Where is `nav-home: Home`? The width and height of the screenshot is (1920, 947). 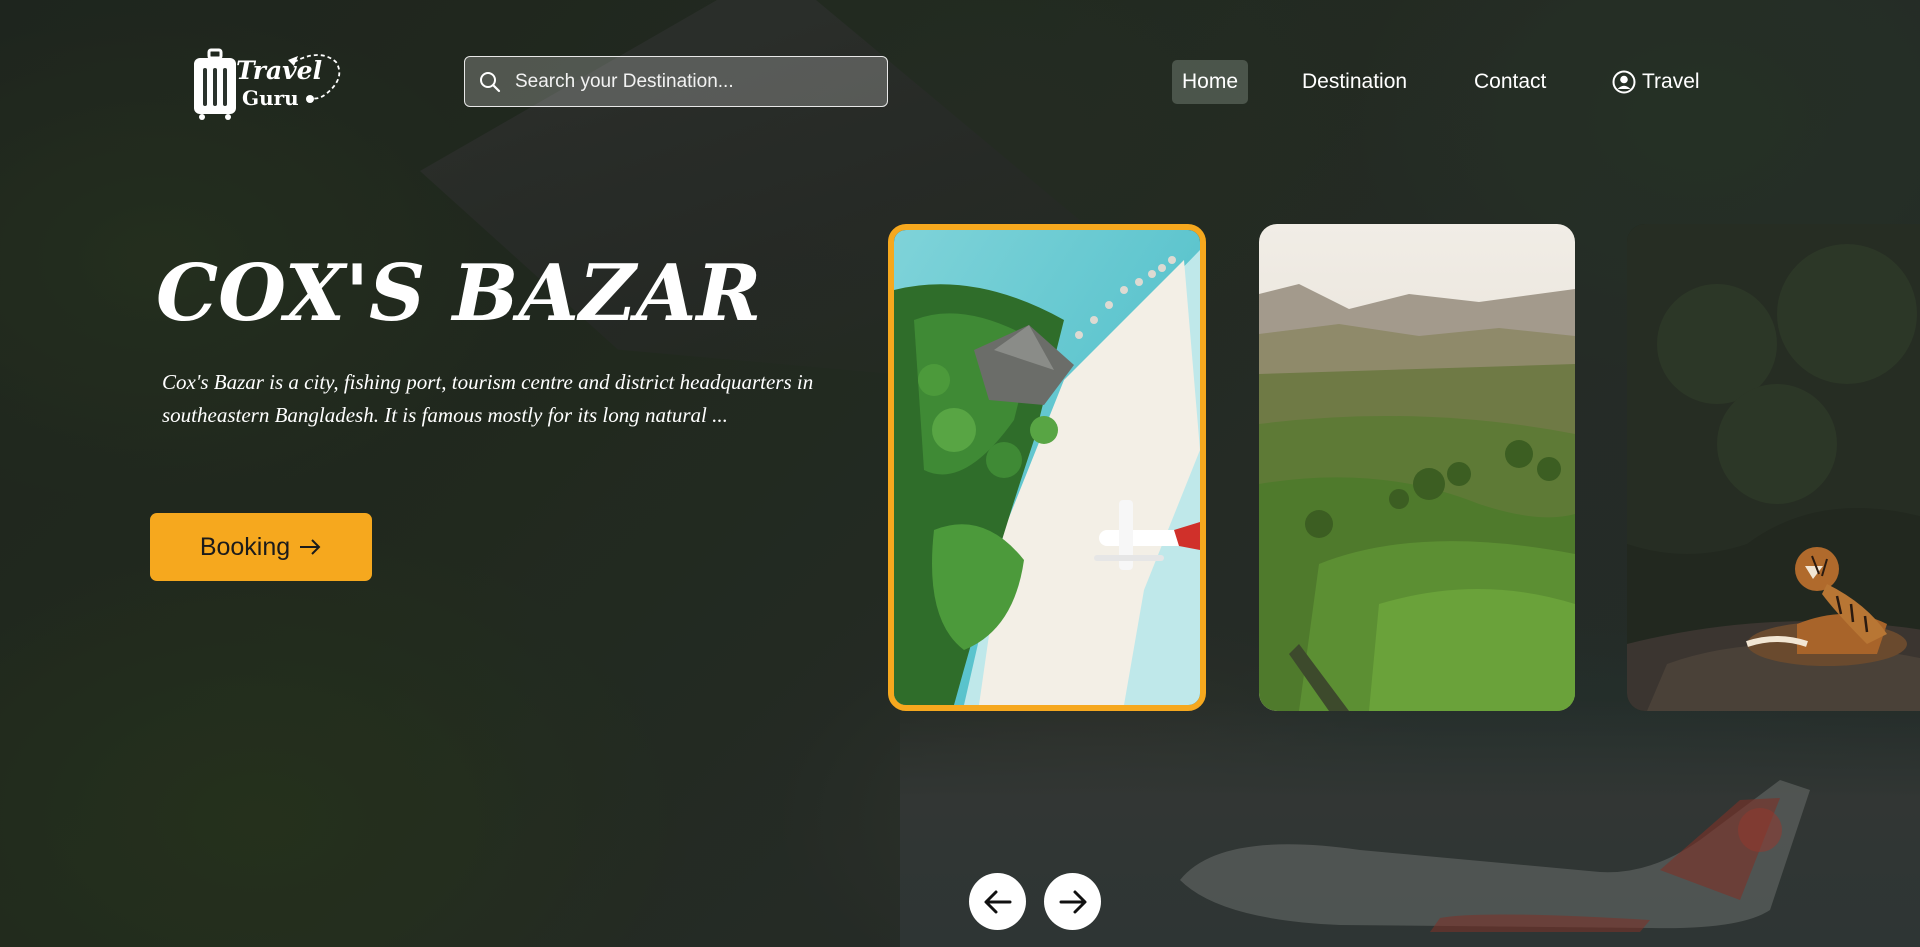
nav-home: Home is located at coordinates (1210, 82).